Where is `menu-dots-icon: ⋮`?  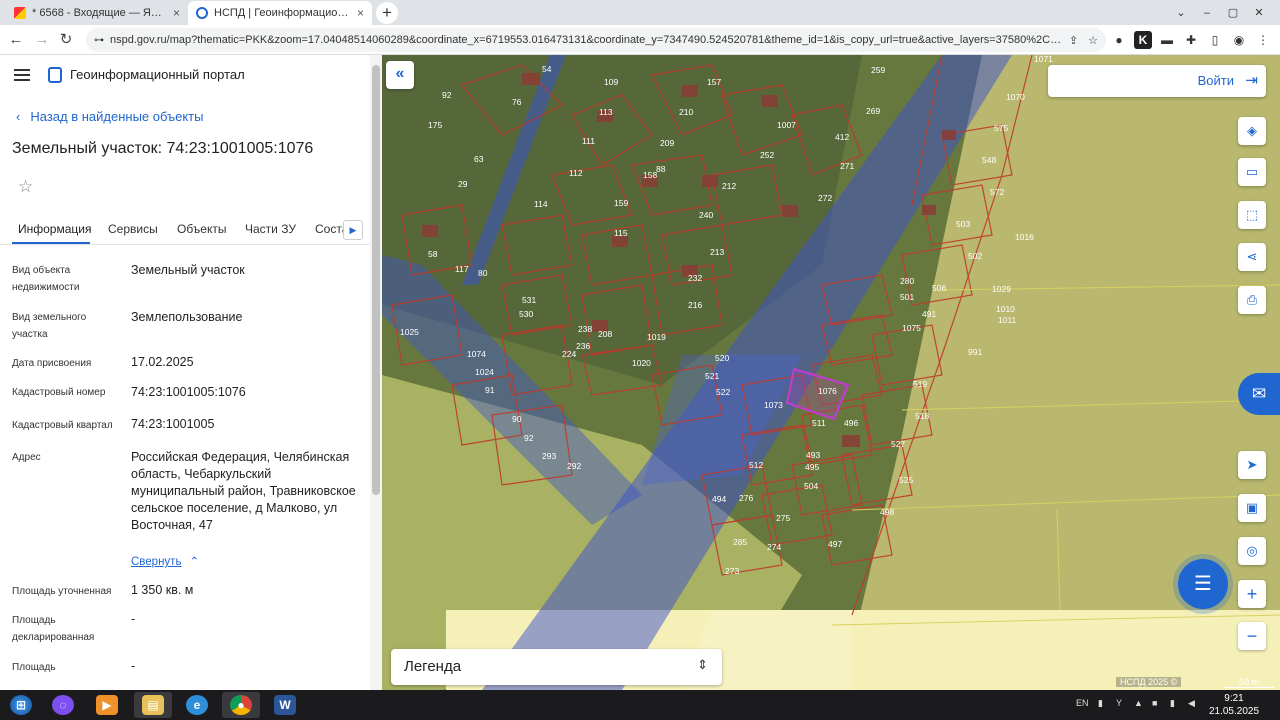 menu-dots-icon: ⋮ is located at coordinates (1263, 40).